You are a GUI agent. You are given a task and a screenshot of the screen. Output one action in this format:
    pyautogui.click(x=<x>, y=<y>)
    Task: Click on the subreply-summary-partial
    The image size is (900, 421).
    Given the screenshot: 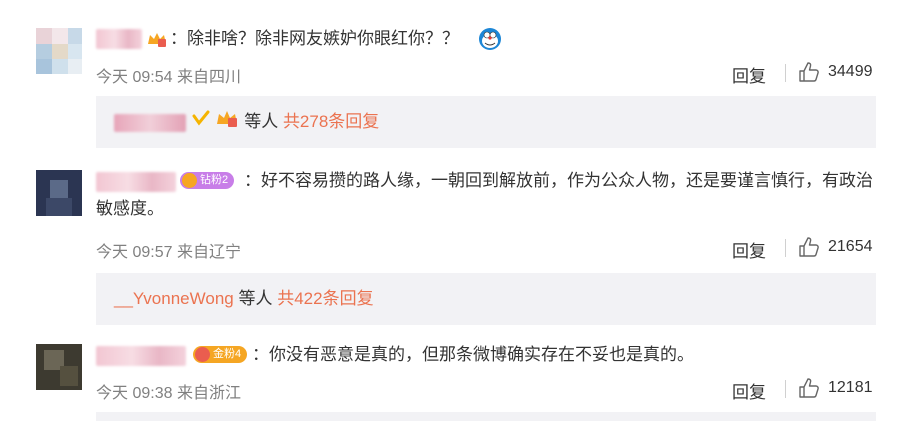 What is the action you would take?
    pyautogui.click(x=486, y=416)
    